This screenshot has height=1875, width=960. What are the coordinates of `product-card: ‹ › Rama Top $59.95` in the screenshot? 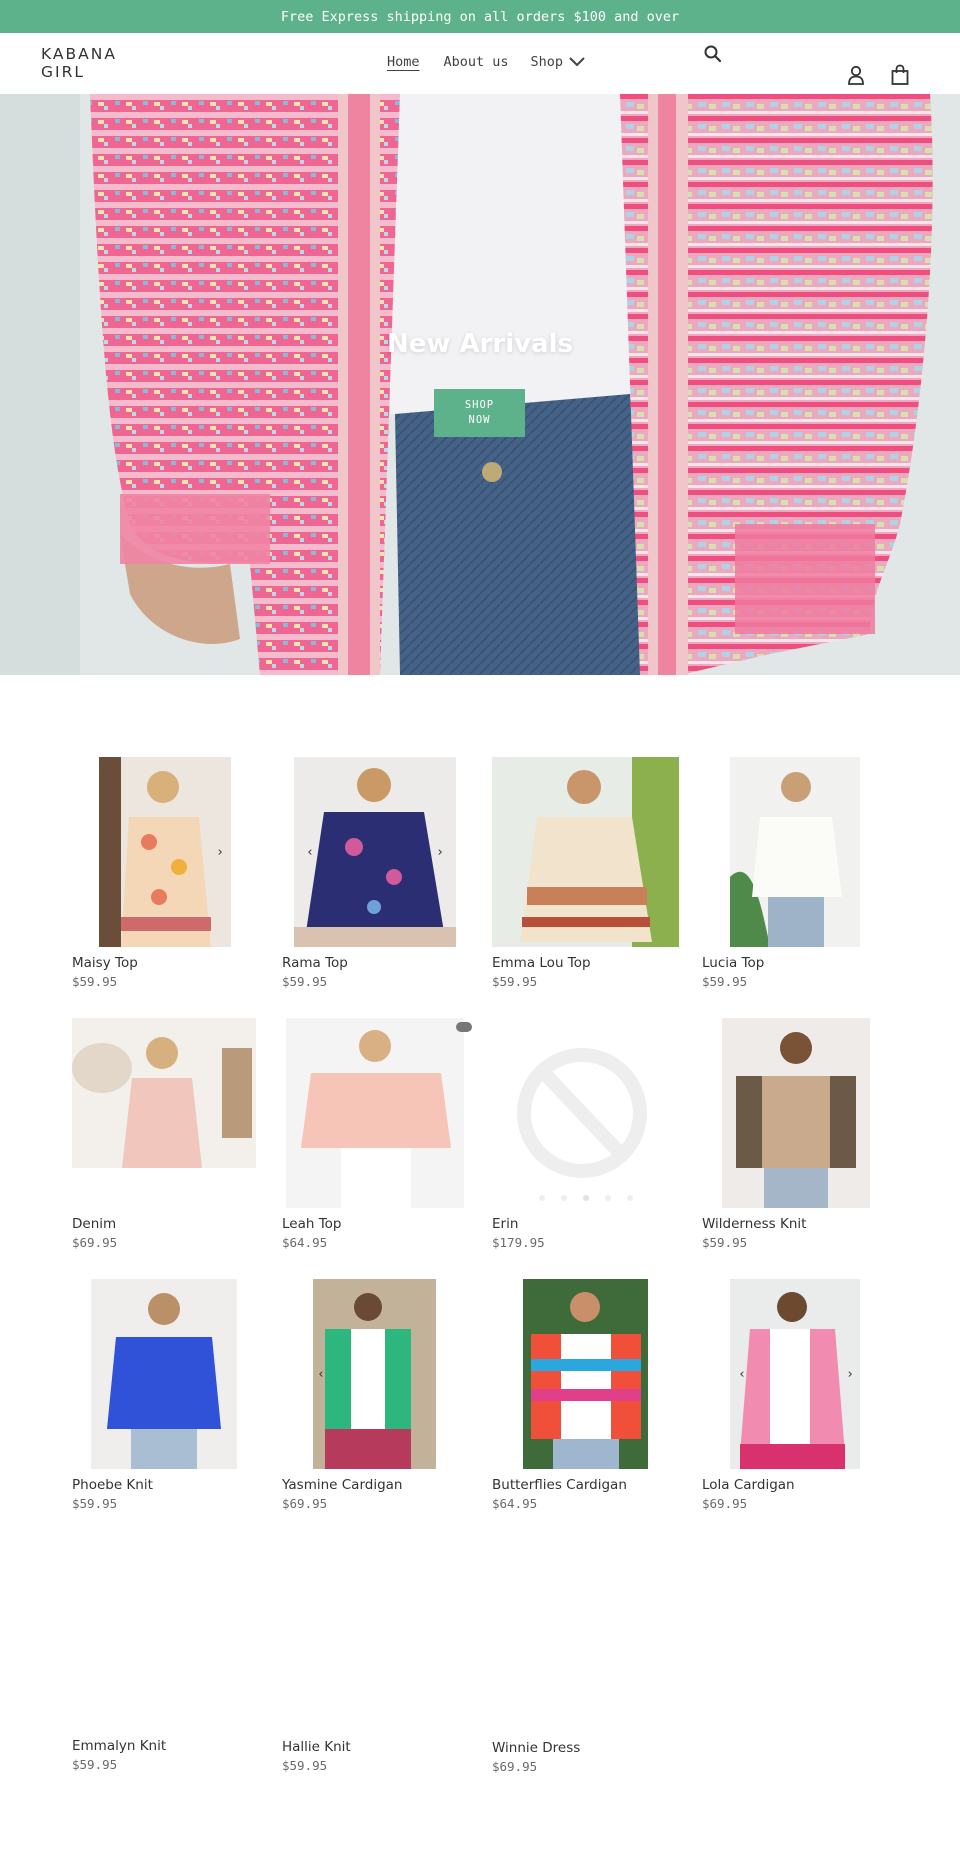 It's located at (377, 877).